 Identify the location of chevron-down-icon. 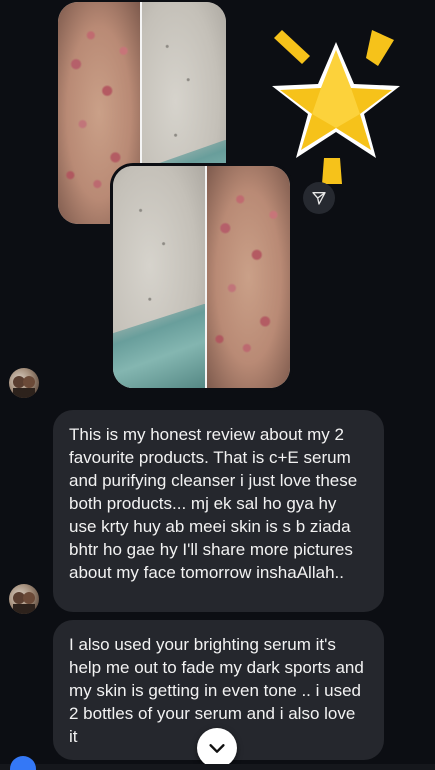
(217, 748).